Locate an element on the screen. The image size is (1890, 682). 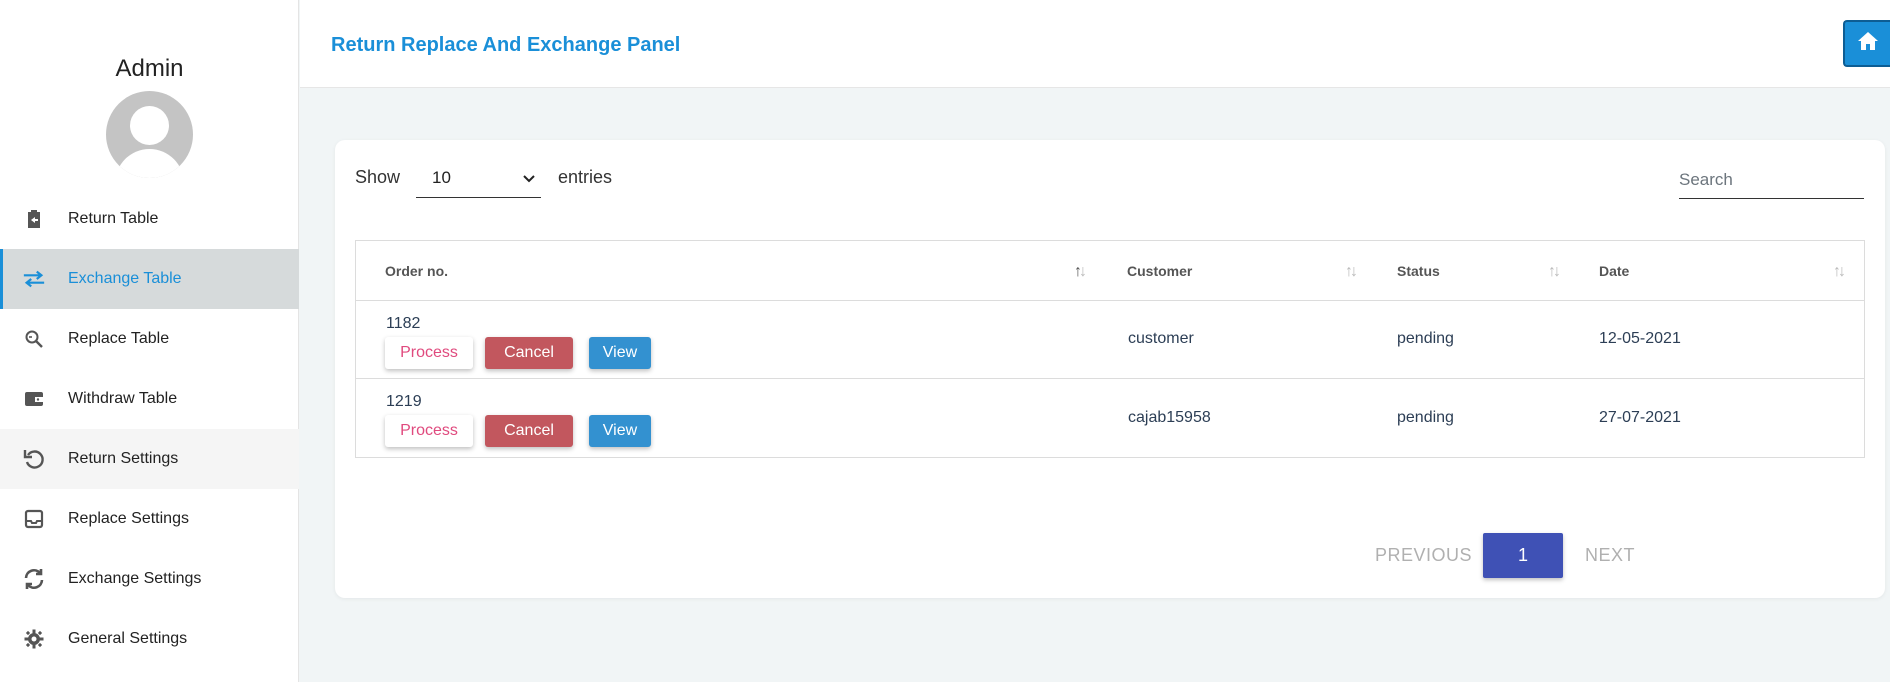
header: Return Replace And Exchange Panel is located at coordinates (1095, 44).